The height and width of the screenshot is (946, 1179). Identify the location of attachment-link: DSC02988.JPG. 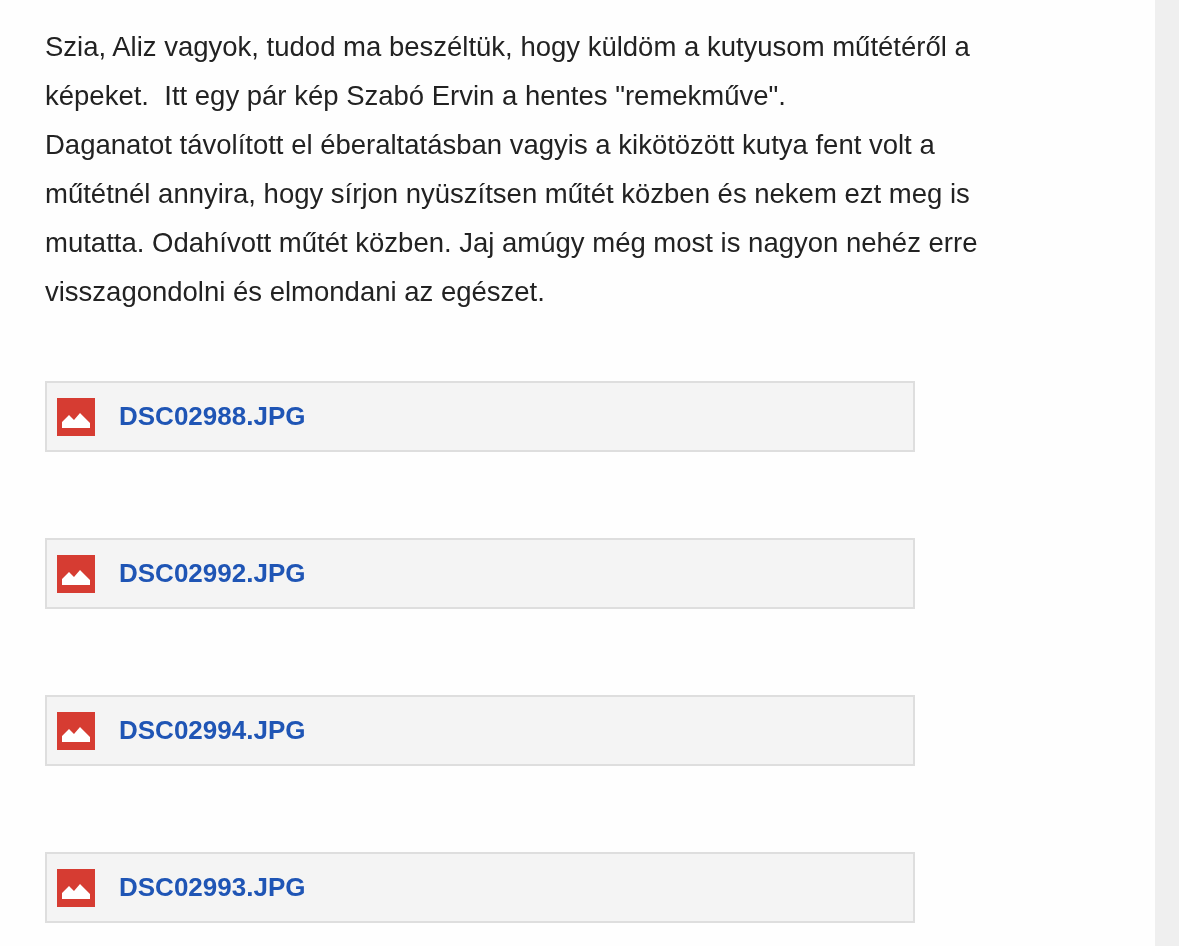
(212, 416).